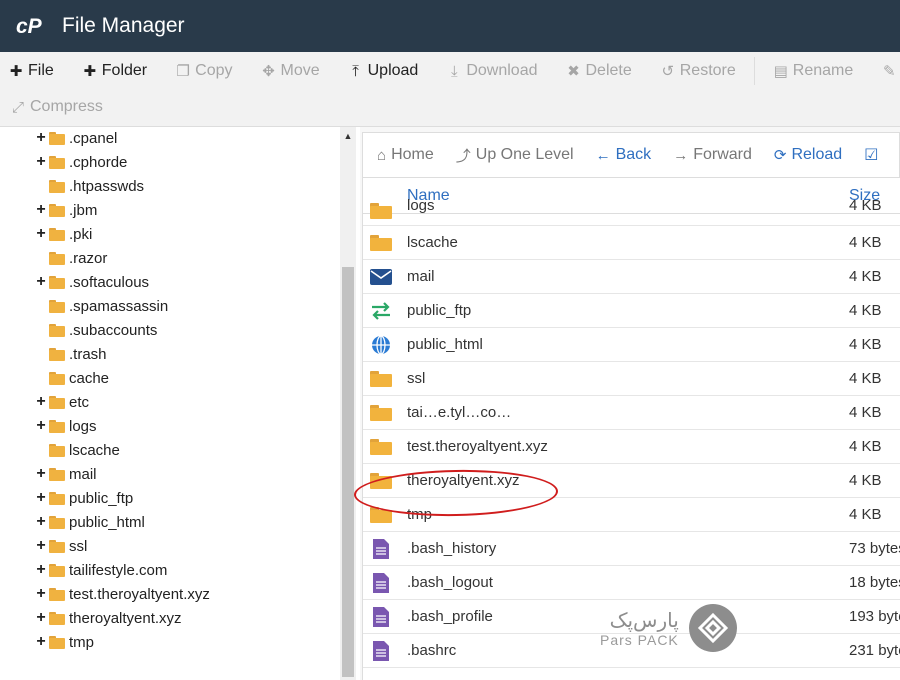 This screenshot has height=680, width=900. I want to click on select-all-checkbox-icon: ☑, so click(871, 155).